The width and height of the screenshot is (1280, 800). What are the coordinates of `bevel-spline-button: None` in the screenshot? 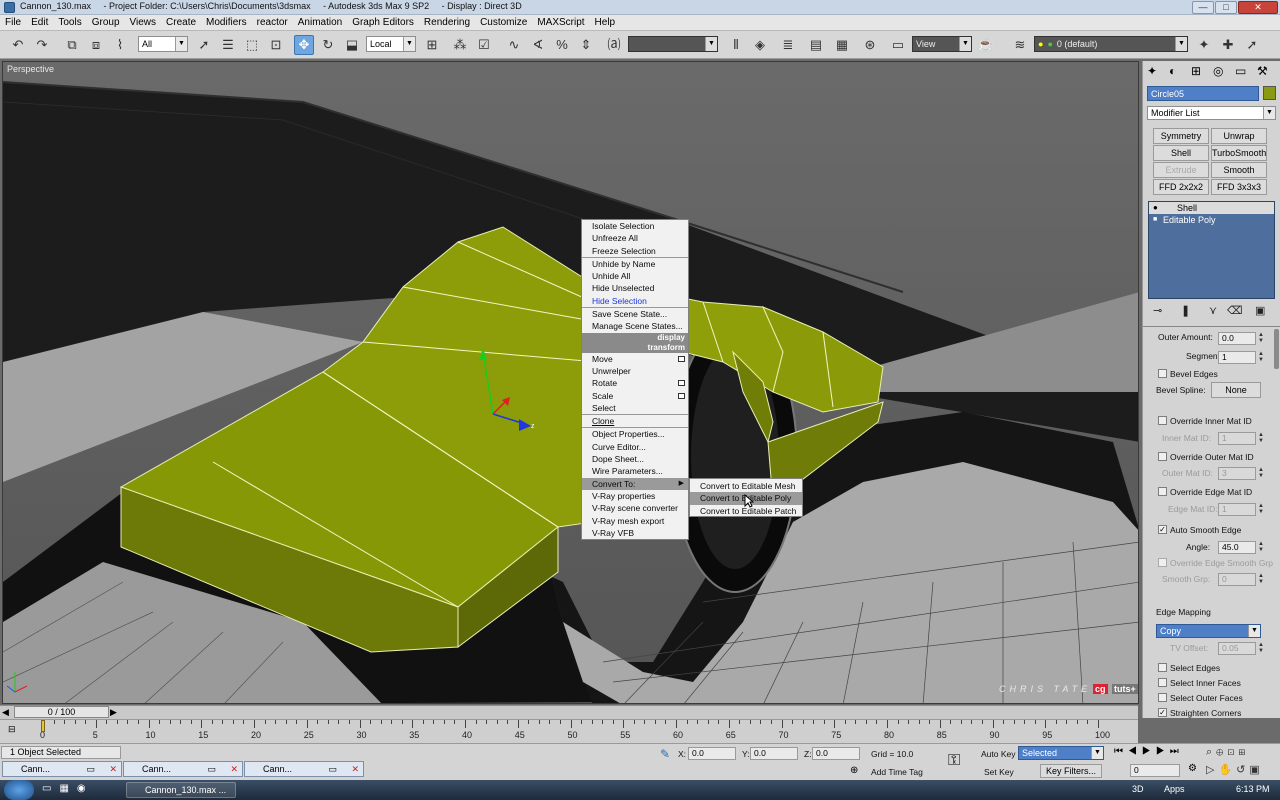 It's located at (1236, 390).